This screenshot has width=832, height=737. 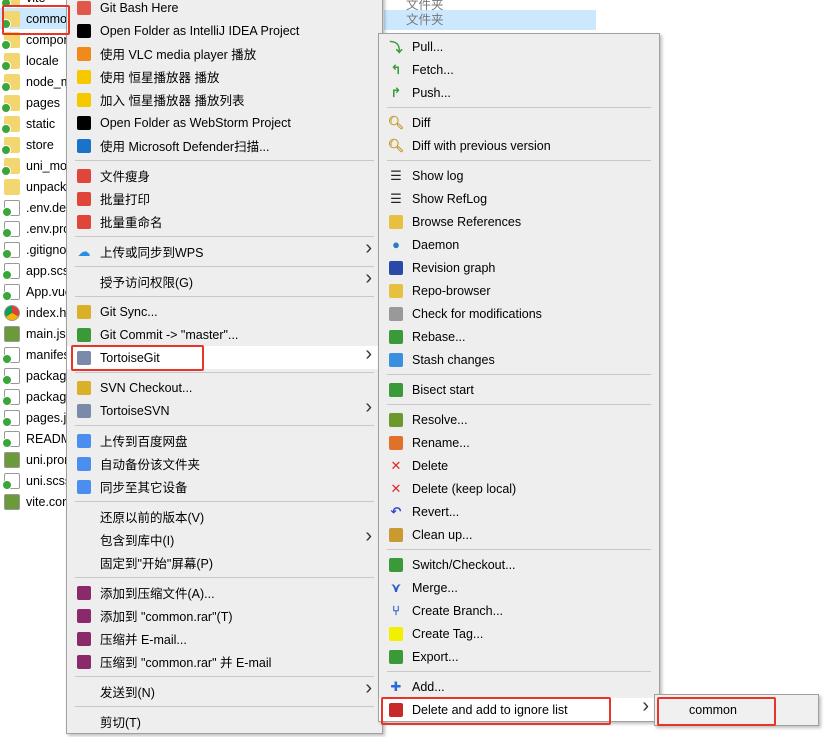 What do you see at coordinates (519, 465) in the screenshot?
I see `menu-item-delete: ✕ Delete` at bounding box center [519, 465].